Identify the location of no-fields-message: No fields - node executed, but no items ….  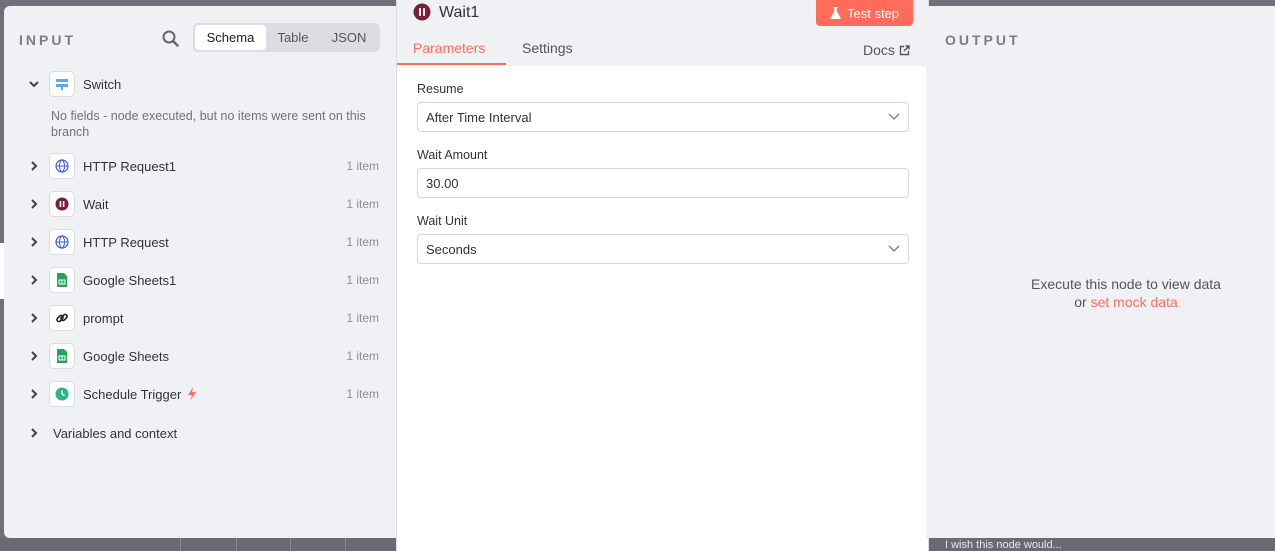
(208, 124).